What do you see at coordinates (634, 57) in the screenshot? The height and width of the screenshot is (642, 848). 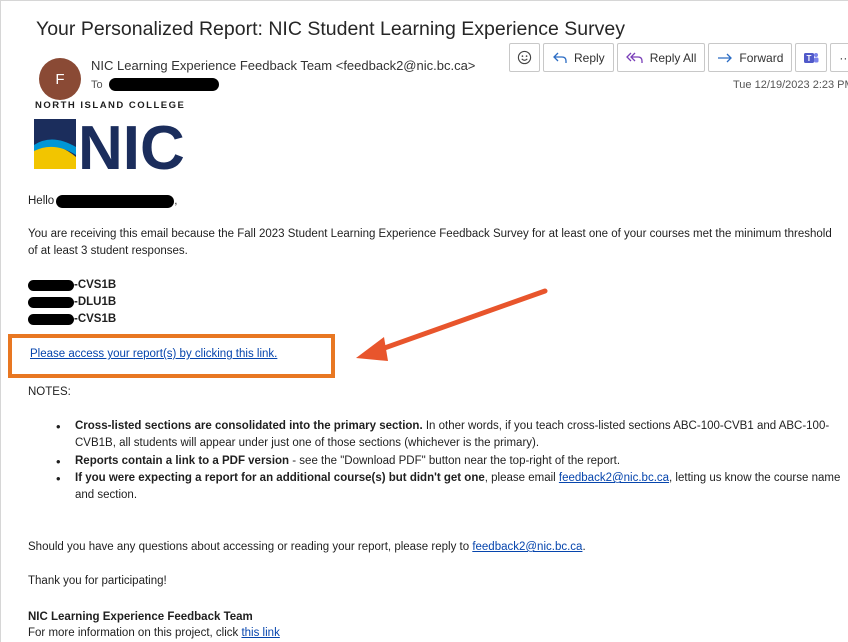 I see `reply-all-icon` at bounding box center [634, 57].